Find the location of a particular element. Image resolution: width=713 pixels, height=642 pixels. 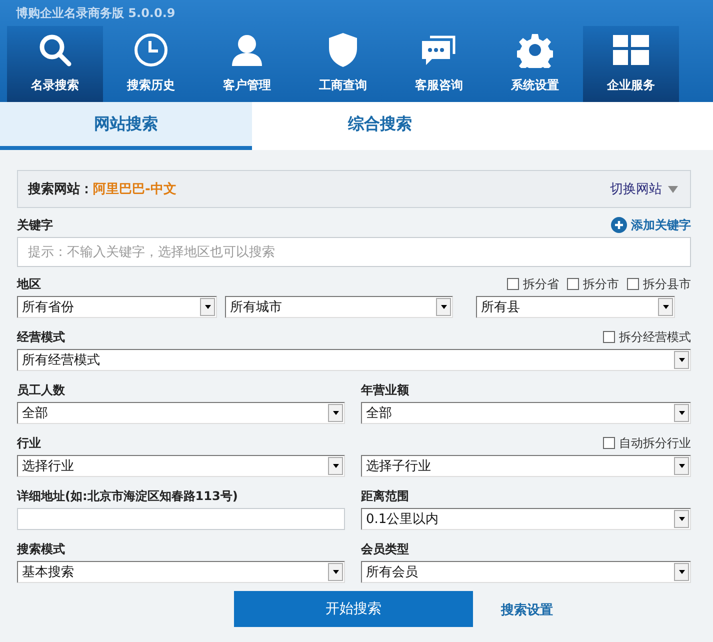

field-label: 地区 is located at coordinates (29, 284).